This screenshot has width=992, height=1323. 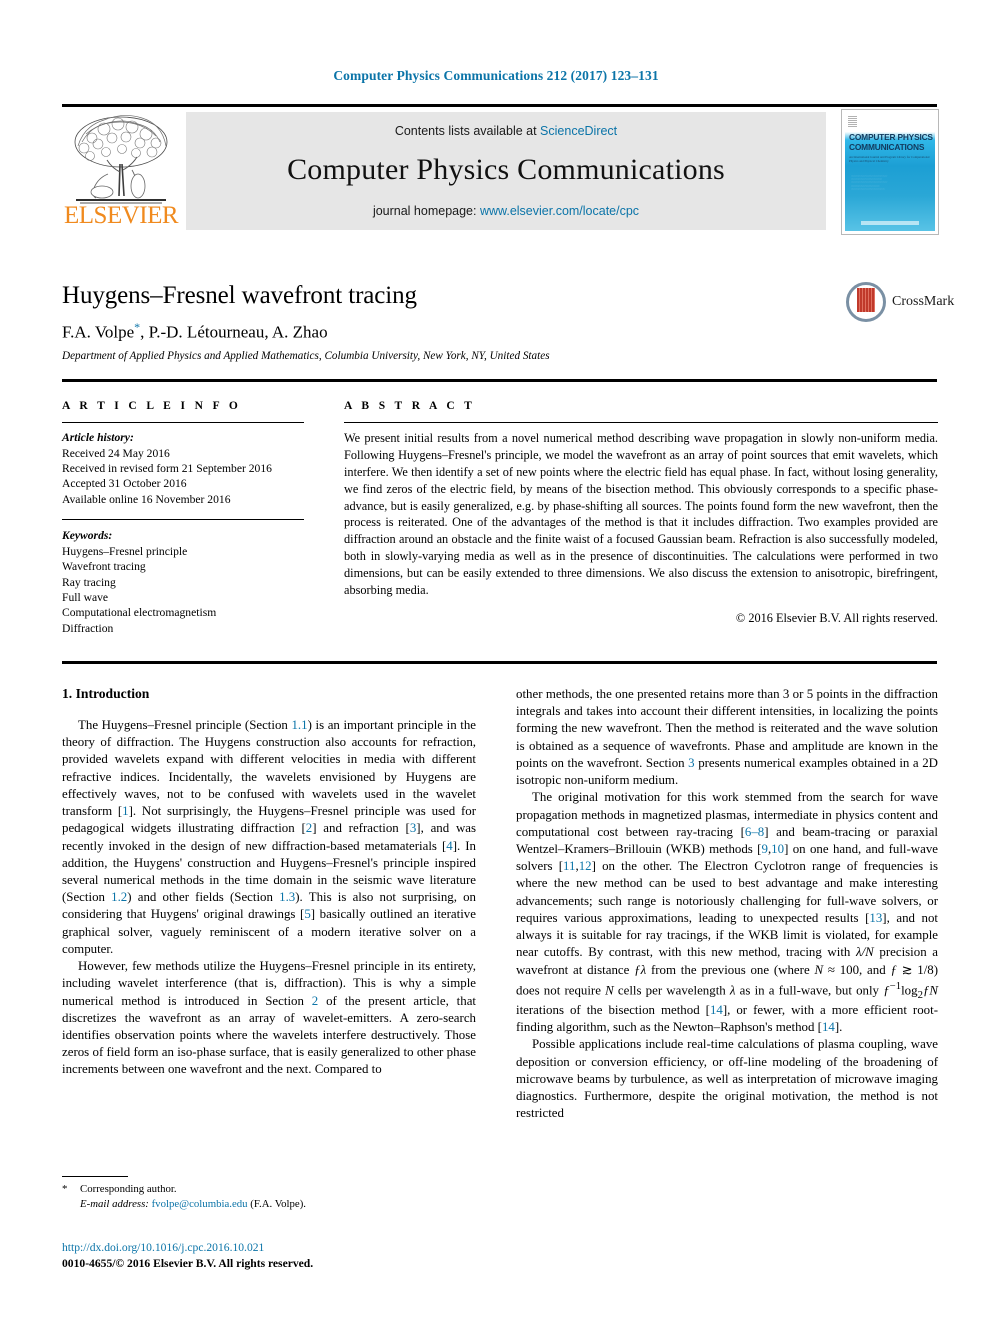 What do you see at coordinates (640, 969) in the screenshot?
I see `math-run: ƒλ` at bounding box center [640, 969].